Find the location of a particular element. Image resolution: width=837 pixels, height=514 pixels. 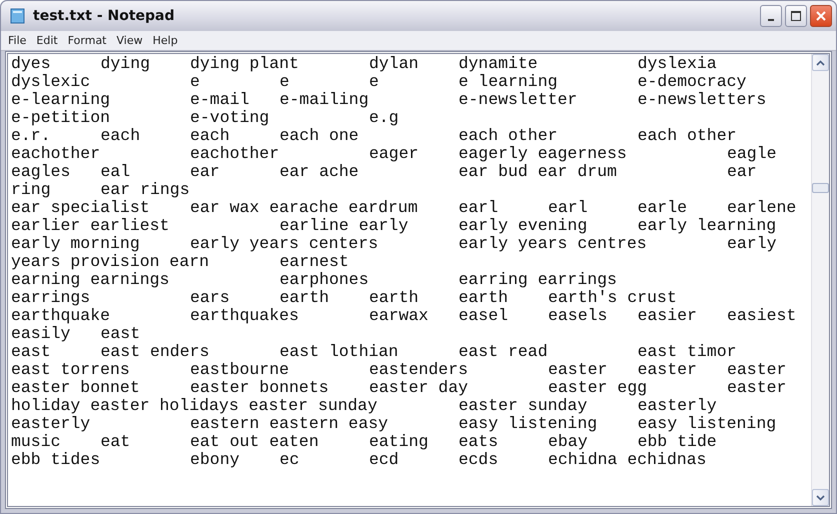

text-line: years provision earn earnest is located at coordinates (180, 262).